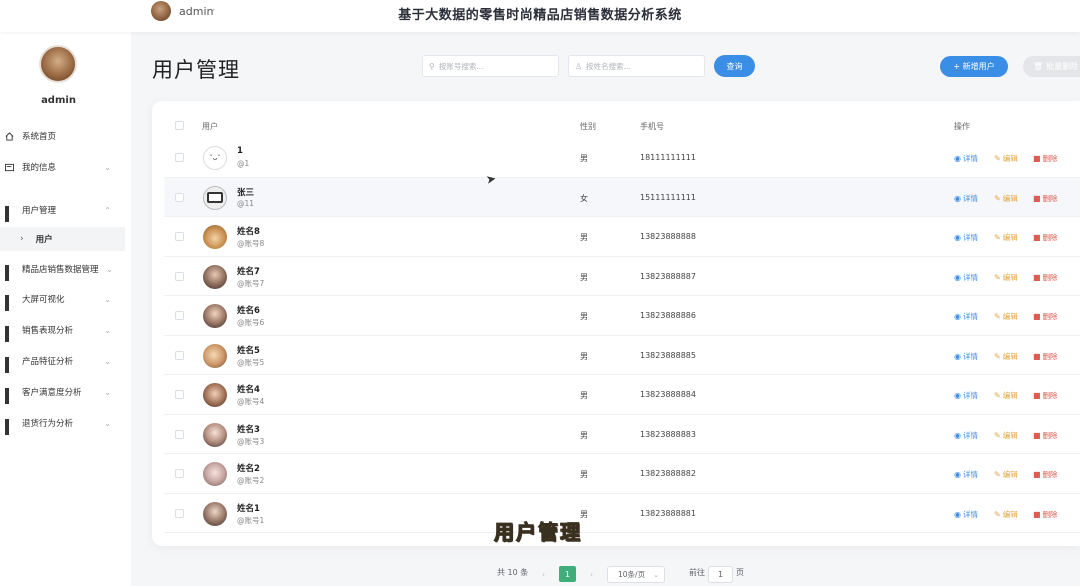  I want to click on sidebar-item-user-management: 用户管理 ⌃, so click(62, 210).